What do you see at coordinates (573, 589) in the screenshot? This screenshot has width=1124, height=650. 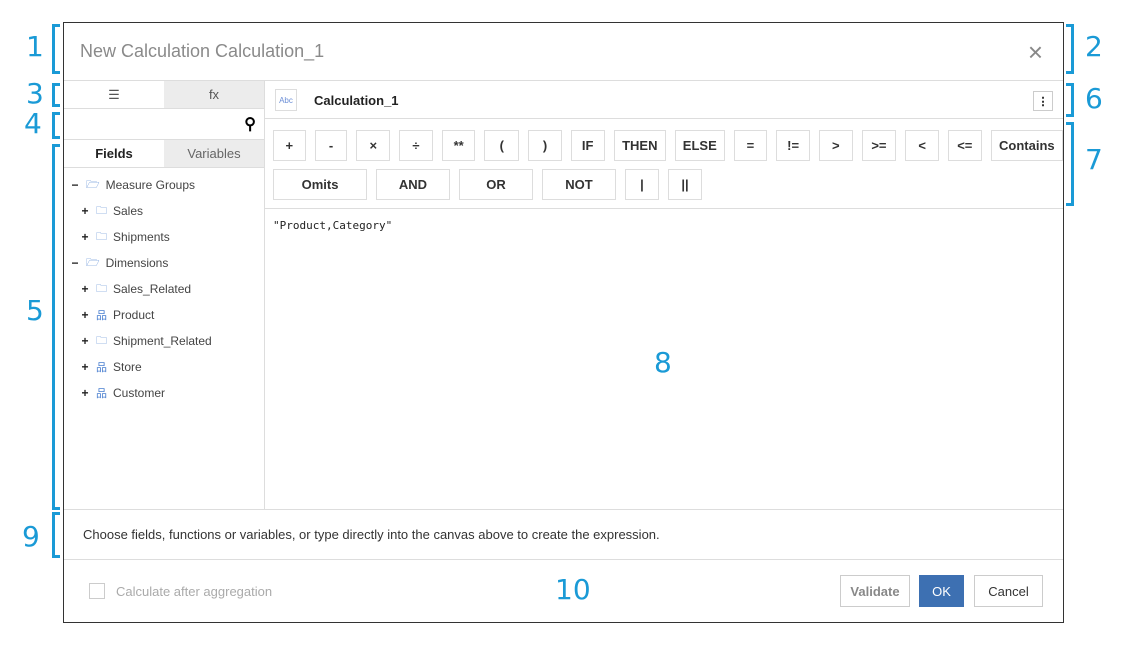 I see `annotation-label: 10` at bounding box center [573, 589].